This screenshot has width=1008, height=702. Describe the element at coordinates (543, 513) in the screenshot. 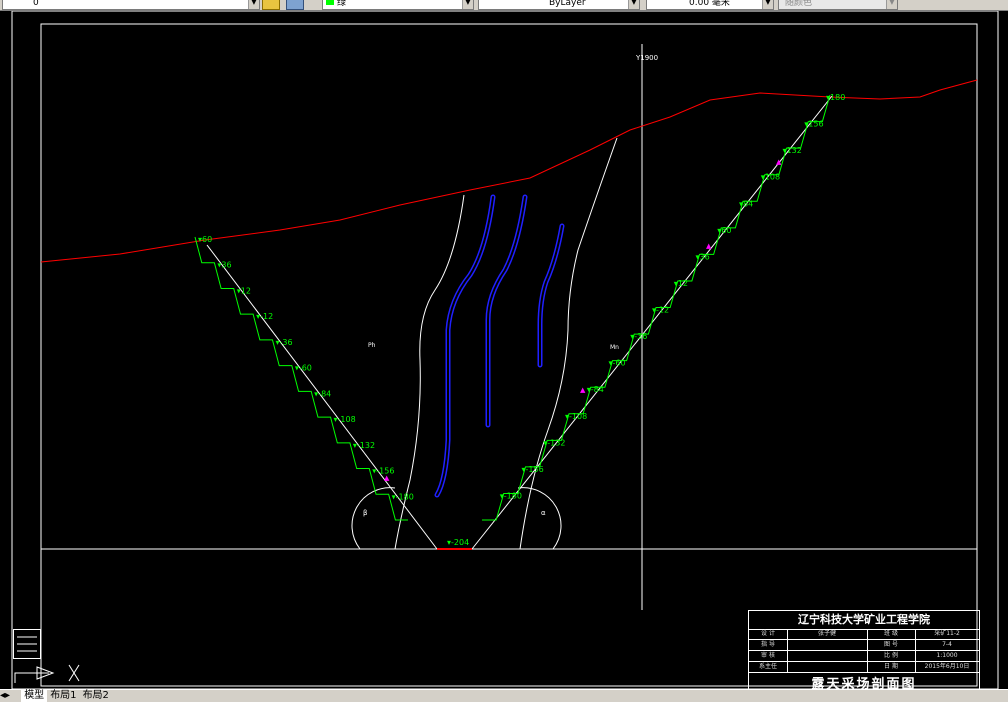

I see `right-slope-angle-label: α` at that location.